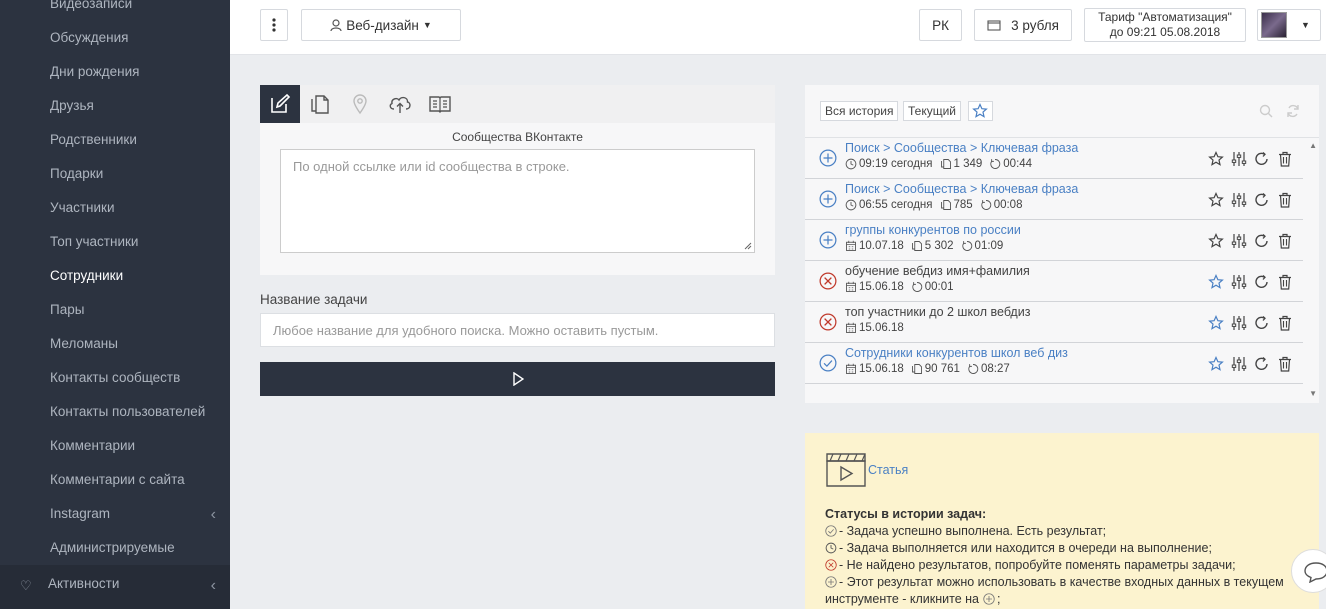  Describe the element at coordinates (84, 343) in the screenshot. I see `sidebar-item: Меломаны` at that location.